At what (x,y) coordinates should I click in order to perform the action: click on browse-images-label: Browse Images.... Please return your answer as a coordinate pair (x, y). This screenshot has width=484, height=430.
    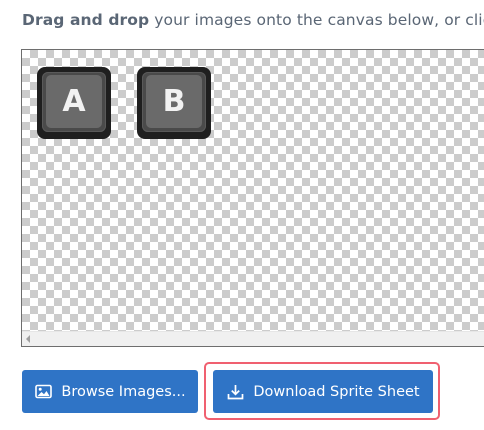
    Looking at the image, I should click on (123, 391).